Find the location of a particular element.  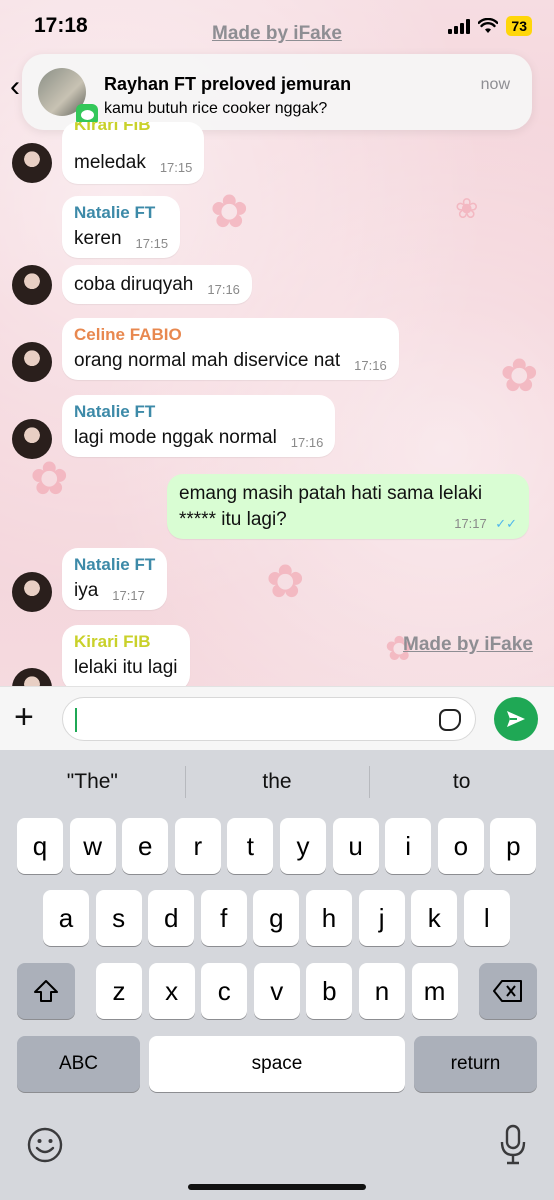

clock: 17:18 is located at coordinates (61, 25).